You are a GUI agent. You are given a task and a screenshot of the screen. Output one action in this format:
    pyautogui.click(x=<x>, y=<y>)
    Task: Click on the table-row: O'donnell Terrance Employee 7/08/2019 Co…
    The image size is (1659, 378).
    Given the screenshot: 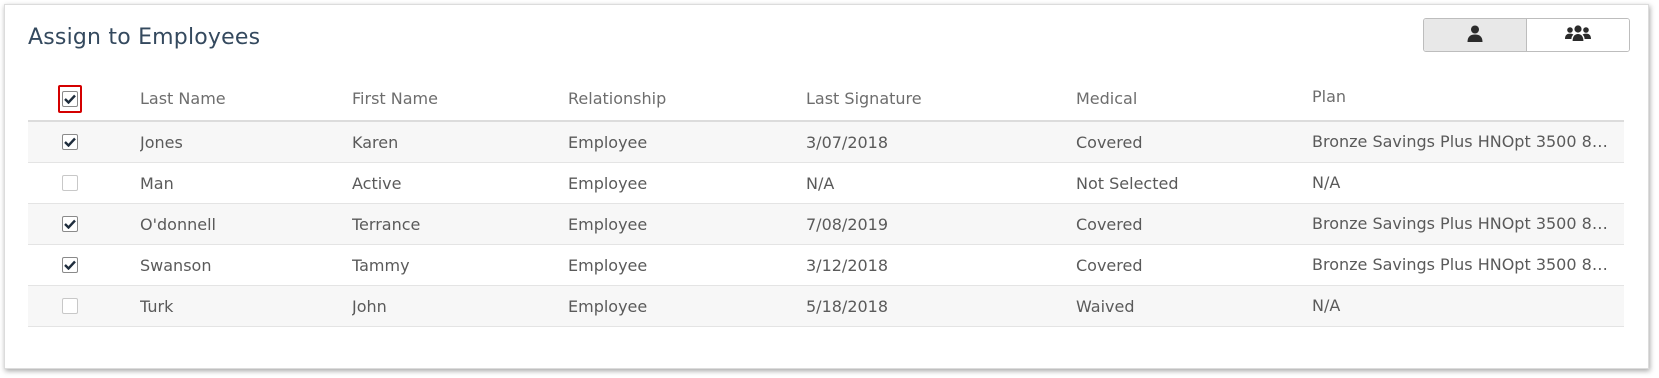 What is the action you would take?
    pyautogui.click(x=826, y=224)
    